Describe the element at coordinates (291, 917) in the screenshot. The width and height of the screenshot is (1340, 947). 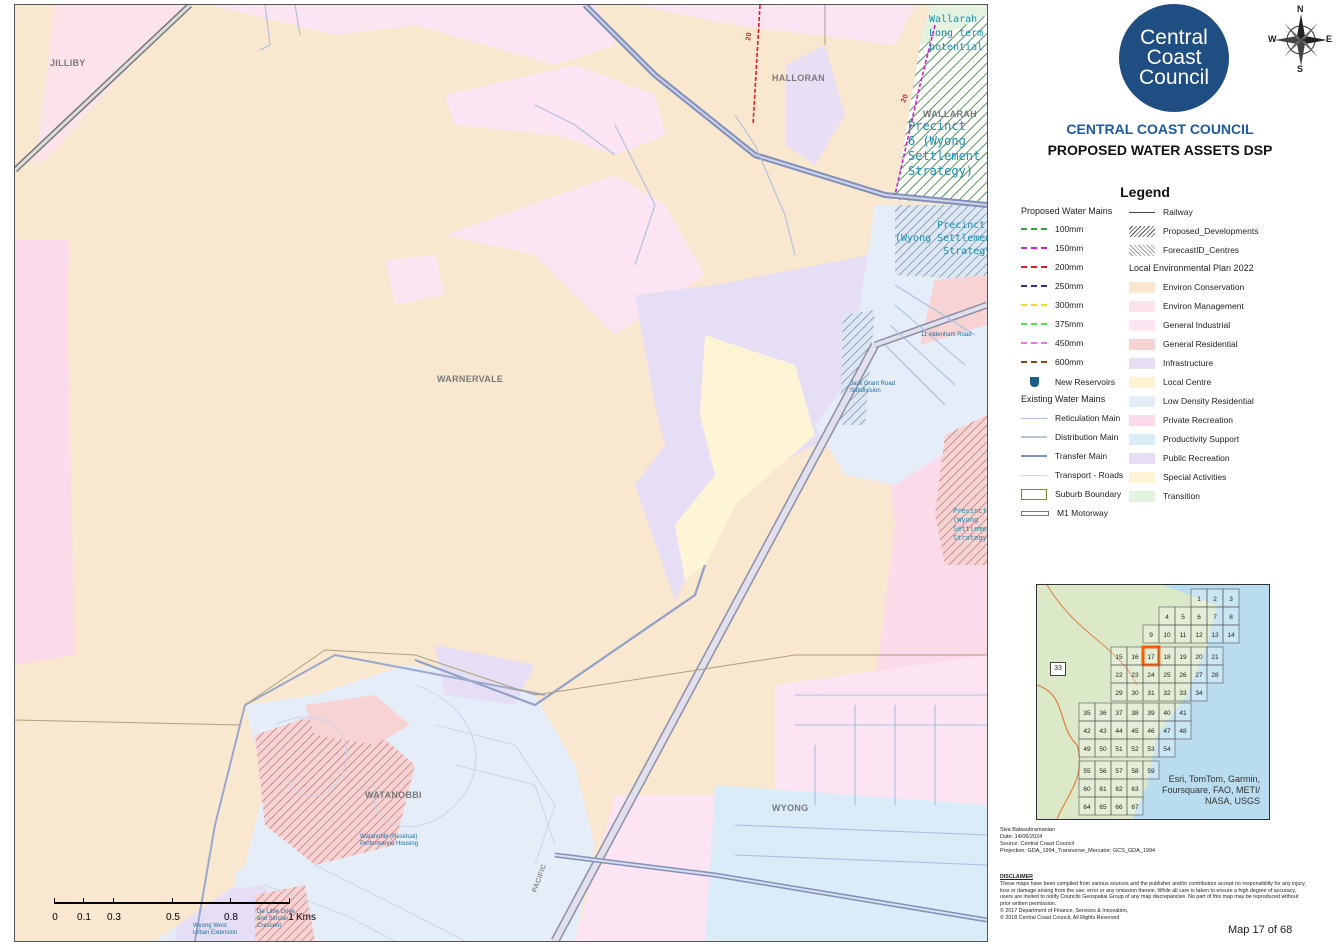
I see `scale-tick-1: 1` at that location.